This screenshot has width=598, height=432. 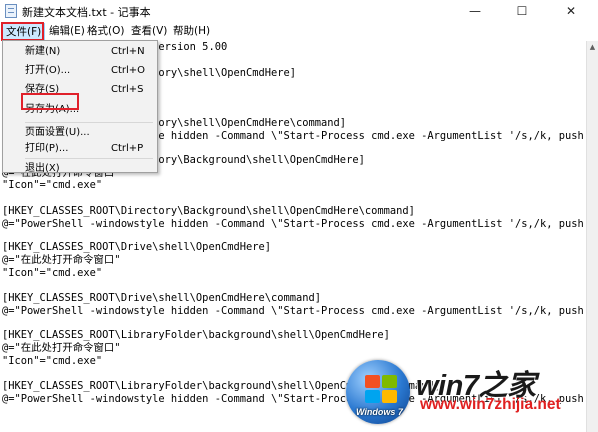 I want to click on menu-item-new: 新建(N) Ctrl+N, so click(x=80, y=52).